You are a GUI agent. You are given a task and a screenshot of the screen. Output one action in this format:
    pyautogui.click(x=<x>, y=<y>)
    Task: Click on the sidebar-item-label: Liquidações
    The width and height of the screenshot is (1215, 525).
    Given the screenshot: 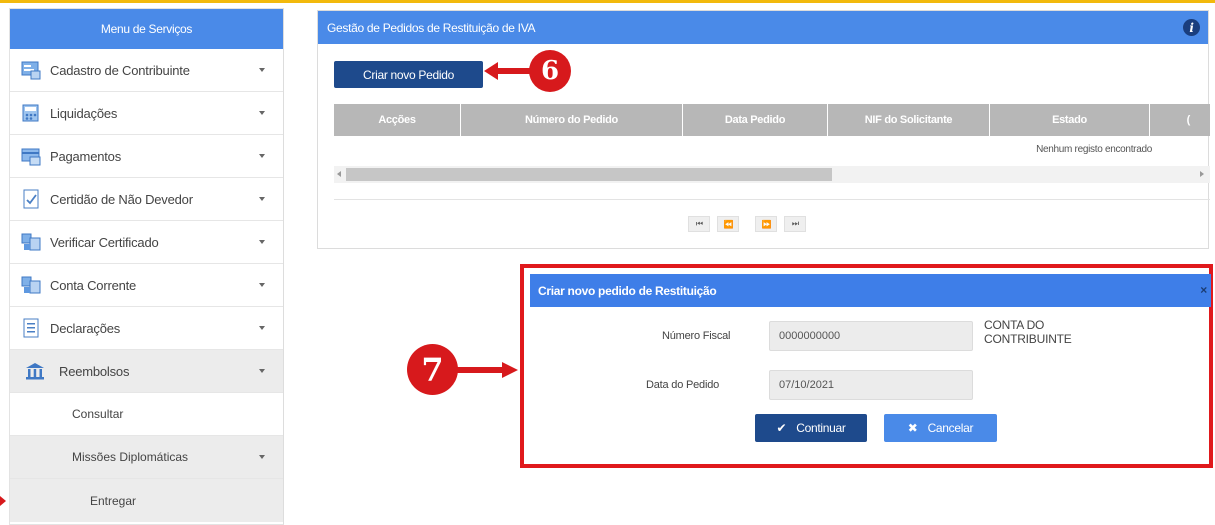 What is the action you would take?
    pyautogui.click(x=84, y=113)
    